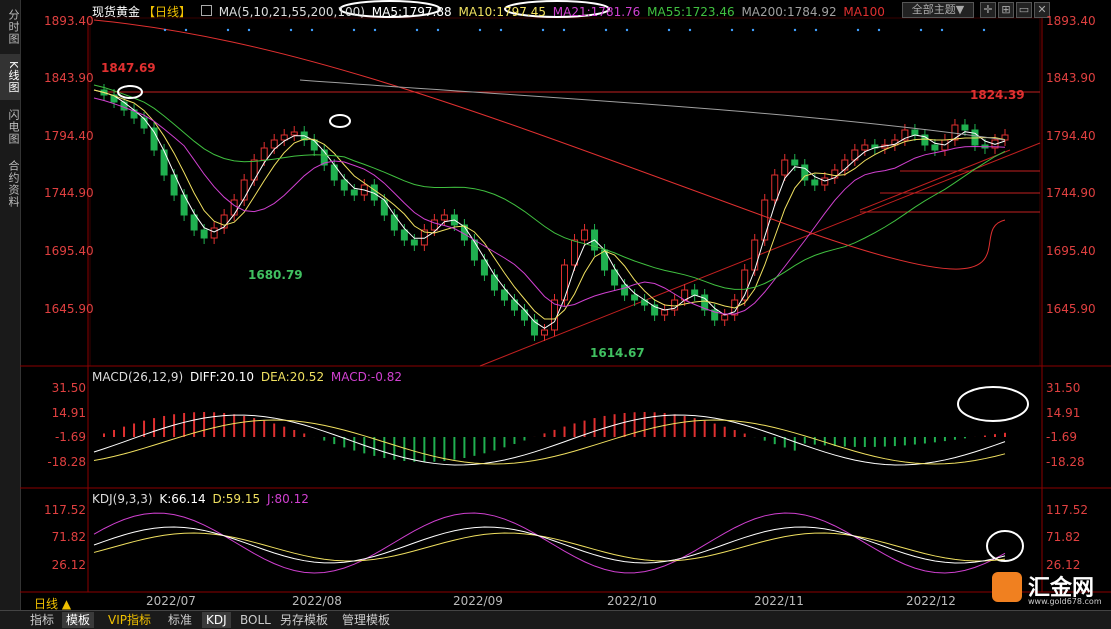 The height and width of the screenshot is (629, 1111). What do you see at coordinates (1071, 136) in the screenshot?
I see `price-tick-right: 1794.40` at bounding box center [1071, 136].